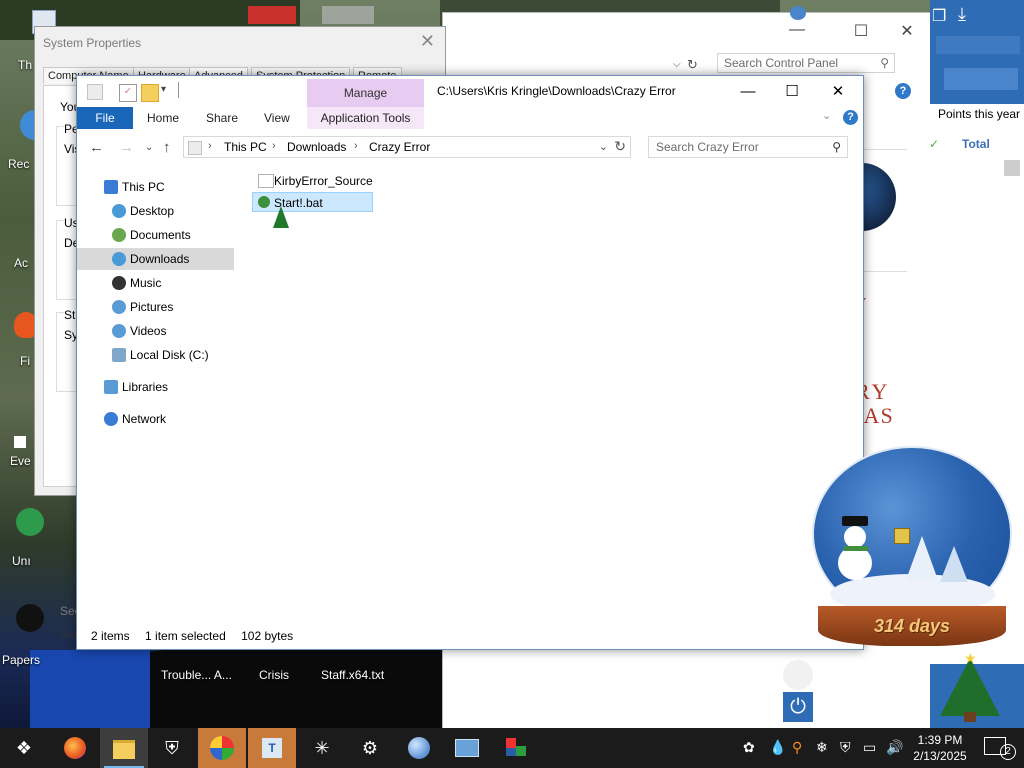  Describe the element at coordinates (822, 747) in the screenshot. I see `tray-snowflake-icon: ❄` at that location.